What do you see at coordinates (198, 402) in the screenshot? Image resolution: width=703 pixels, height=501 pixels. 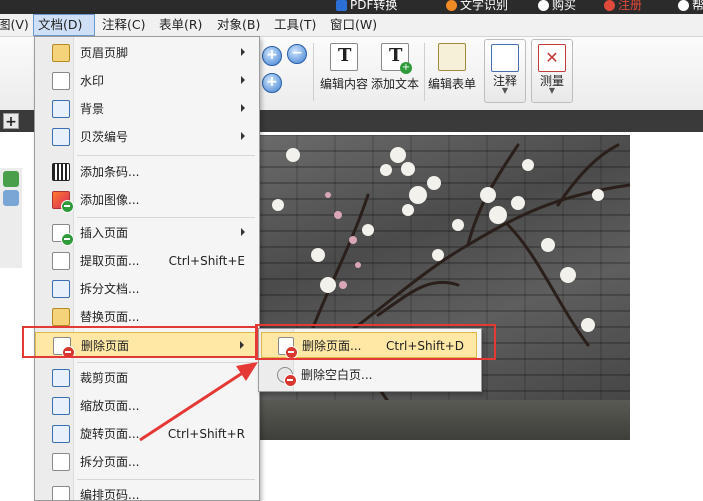 I see `annotation-arrow` at bounding box center [198, 402].